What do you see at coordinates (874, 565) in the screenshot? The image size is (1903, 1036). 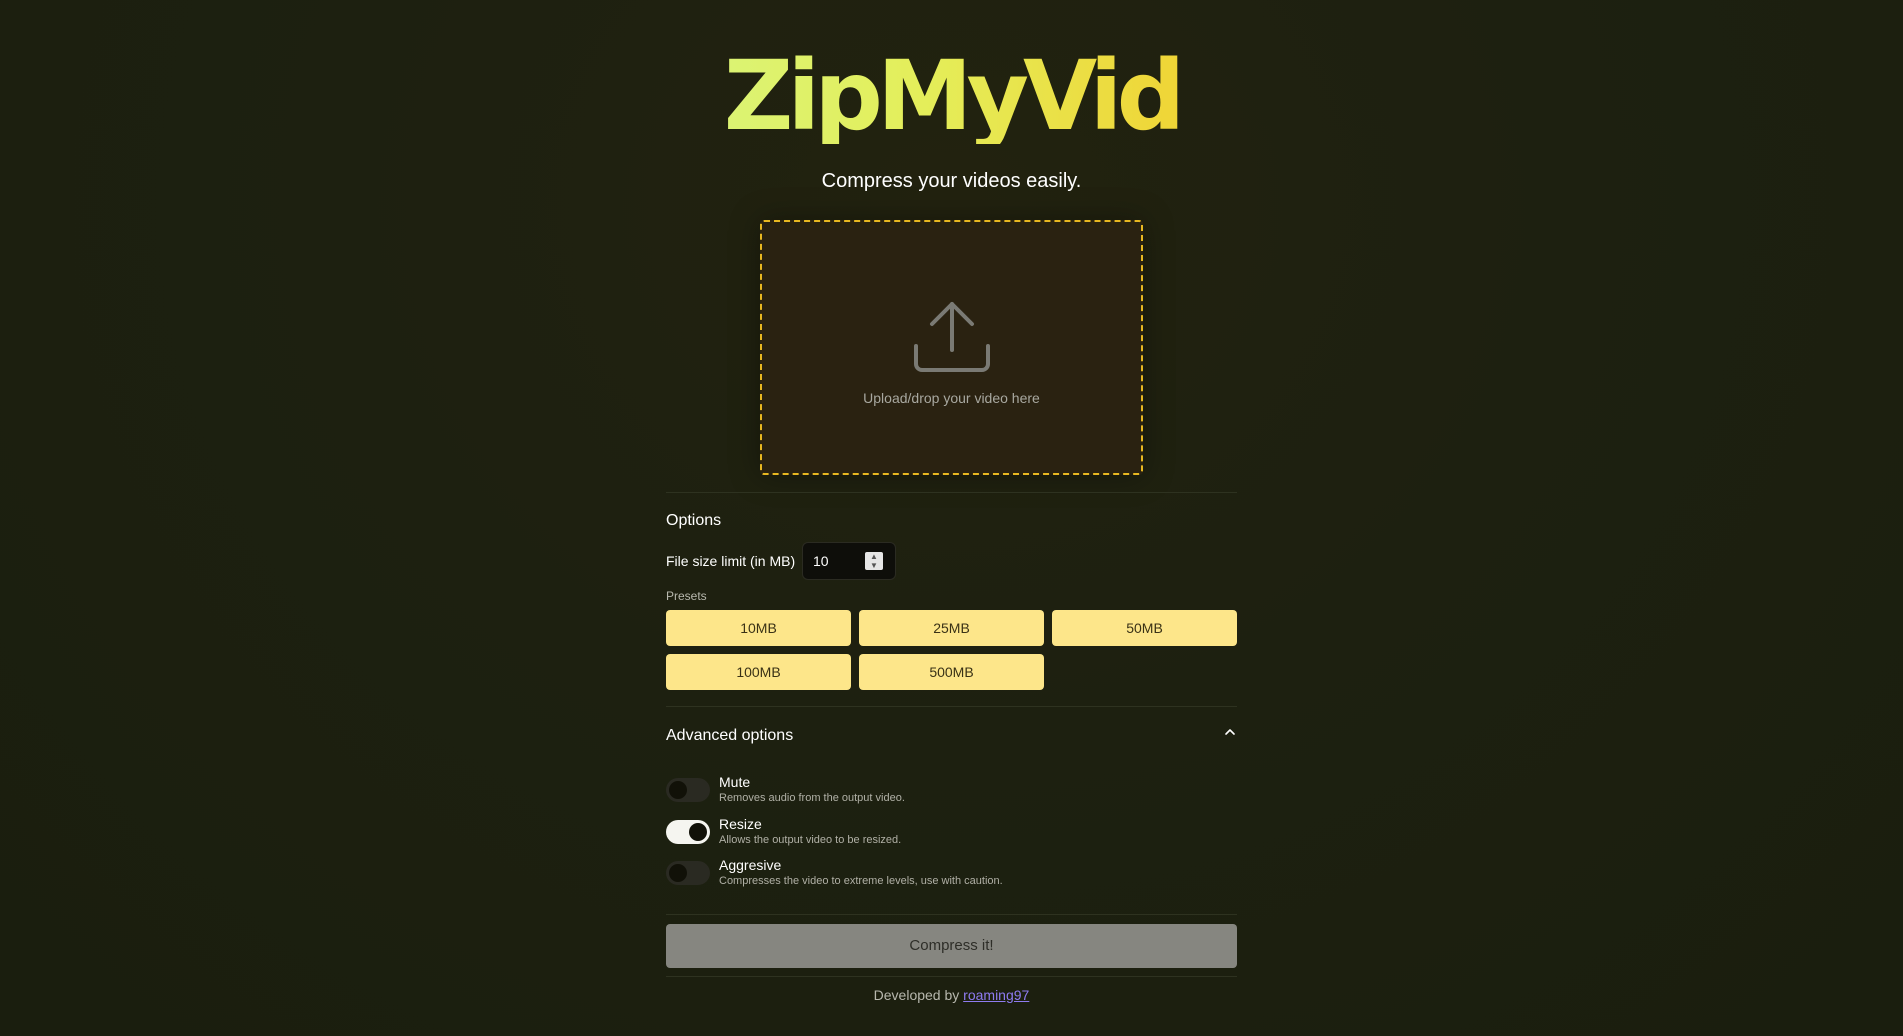 I see `spinner-down-icon: ▼` at bounding box center [874, 565].